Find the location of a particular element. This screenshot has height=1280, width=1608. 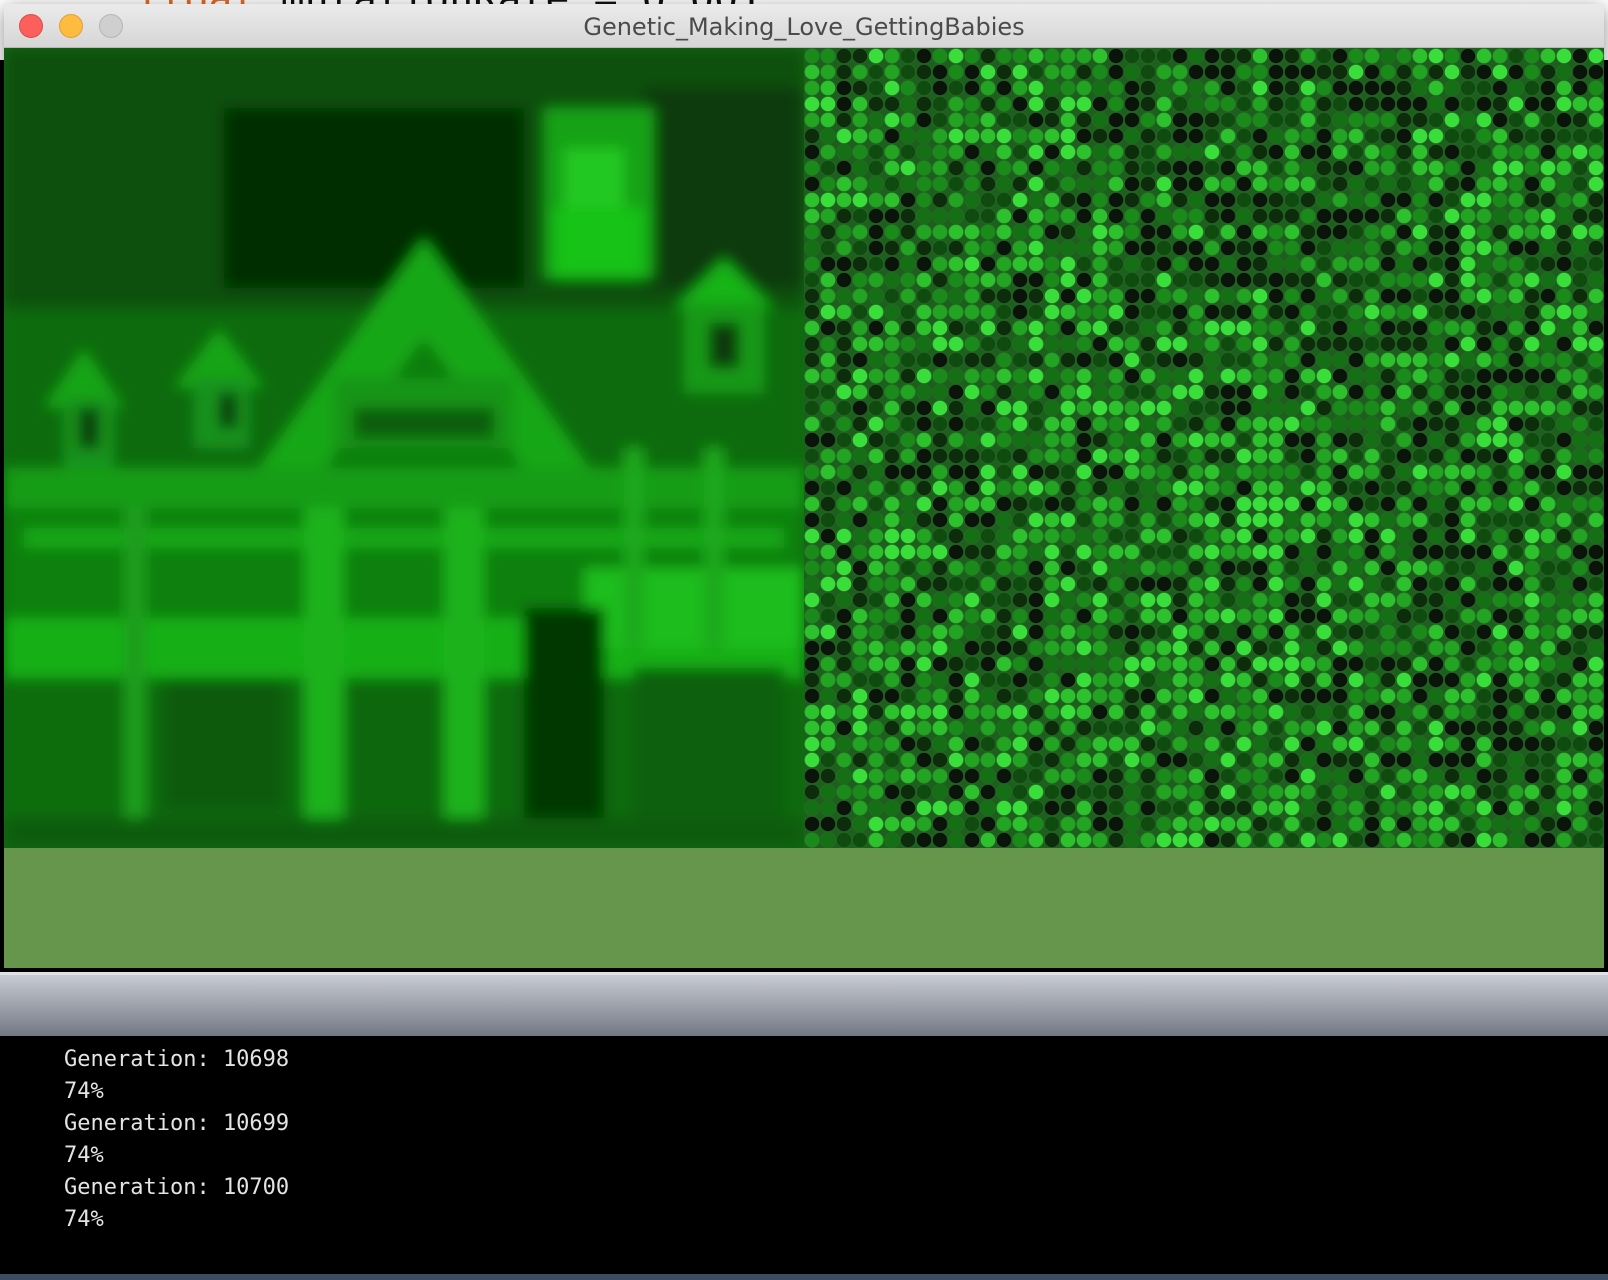

window-titlebar: Genetic_Making_Love_GettingBabies is located at coordinates (804, 26).